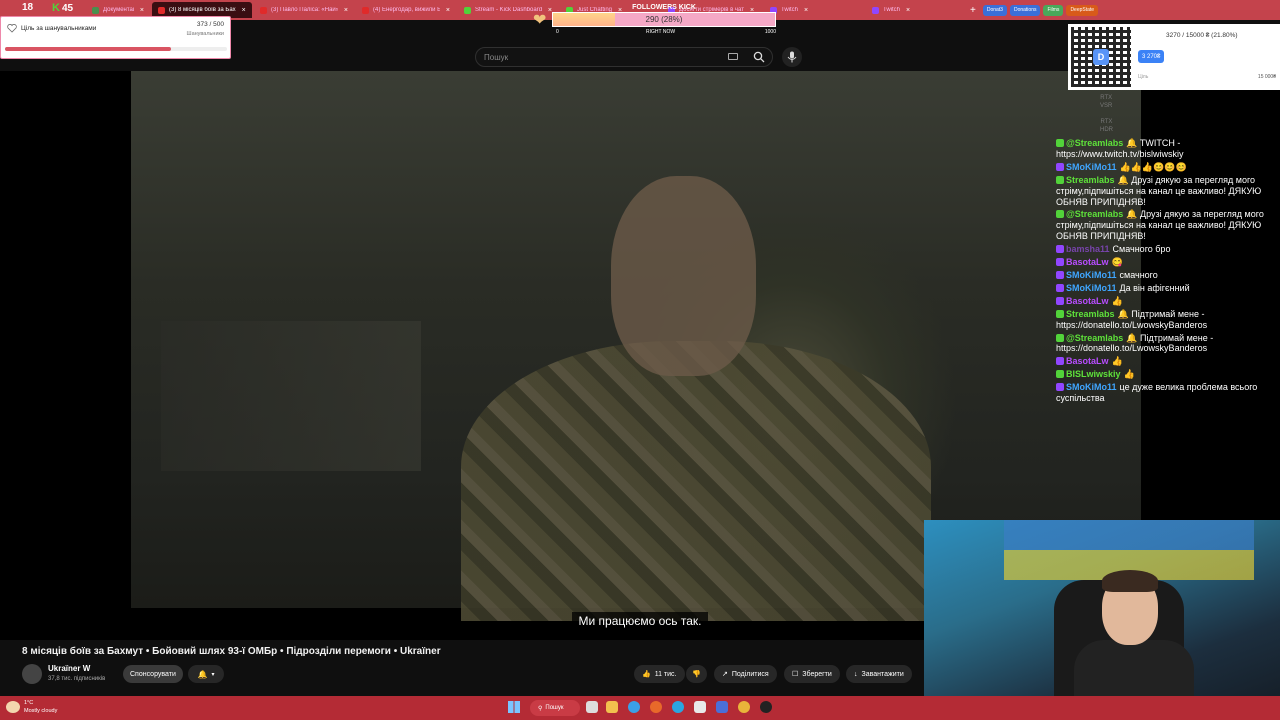  Describe the element at coordinates (592, 707) in the screenshot. I see `task-view-icon` at that location.